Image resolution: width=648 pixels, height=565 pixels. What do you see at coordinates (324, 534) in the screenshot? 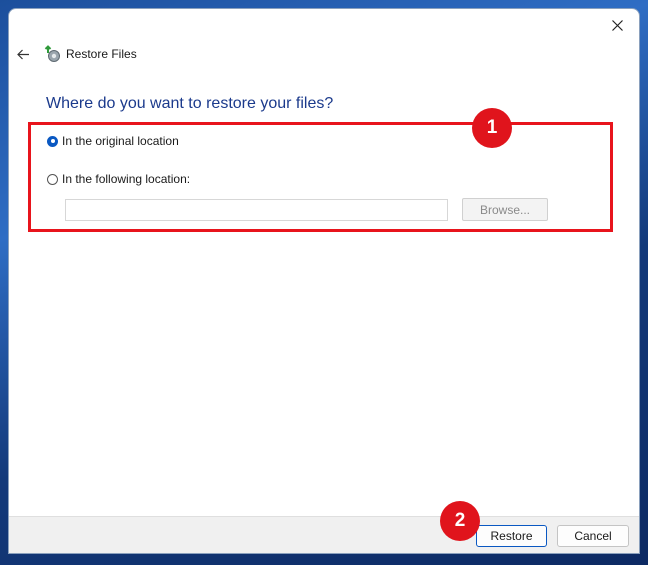
I see `dialog-footer: Restore Cancel` at bounding box center [324, 534].